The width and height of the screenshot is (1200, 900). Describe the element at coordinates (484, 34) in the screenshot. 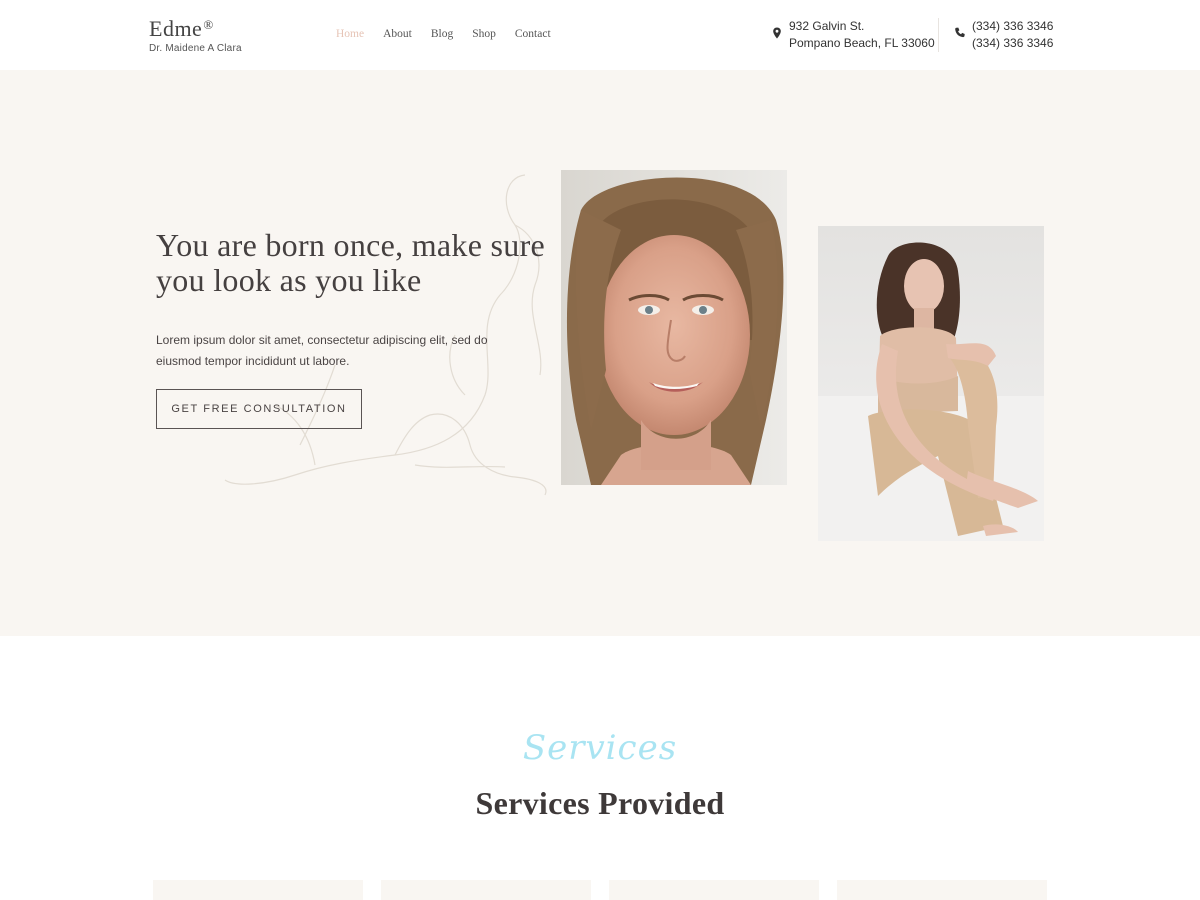

I see `nav-shop: Shop` at that location.